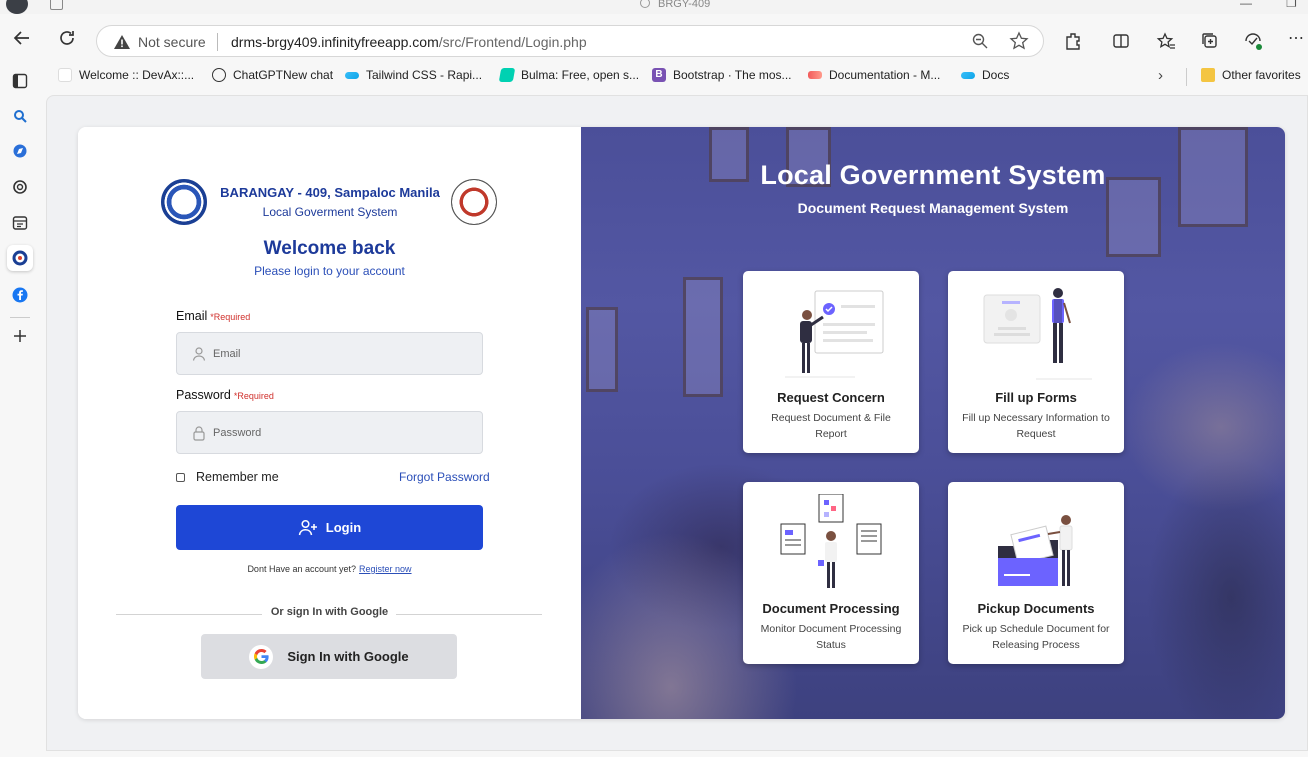  I want to click on system-name: Local Goverment System, so click(330, 212).